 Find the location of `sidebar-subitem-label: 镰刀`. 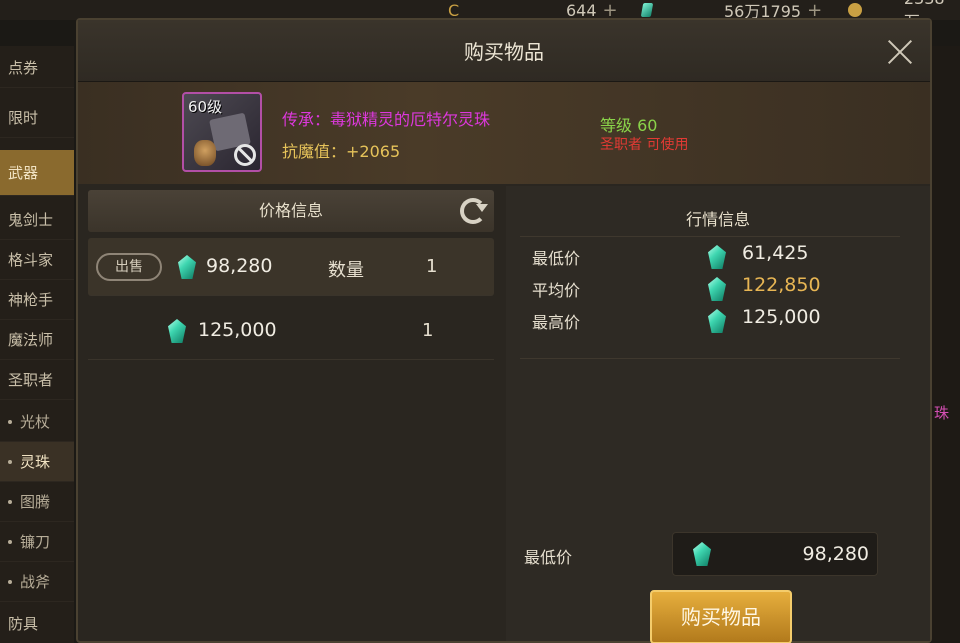

sidebar-subitem-label: 镰刀 is located at coordinates (35, 542).